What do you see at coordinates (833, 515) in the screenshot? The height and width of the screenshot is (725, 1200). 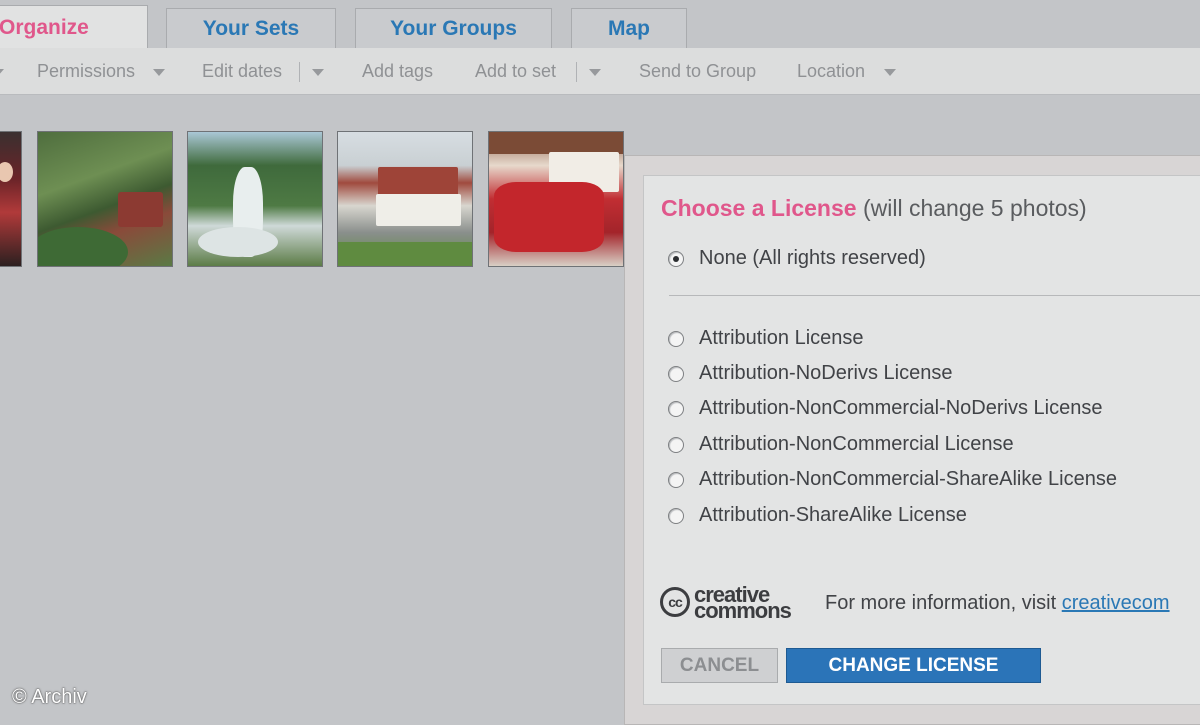 I see `license-option-label: Attribution-ShareAlike License` at bounding box center [833, 515].